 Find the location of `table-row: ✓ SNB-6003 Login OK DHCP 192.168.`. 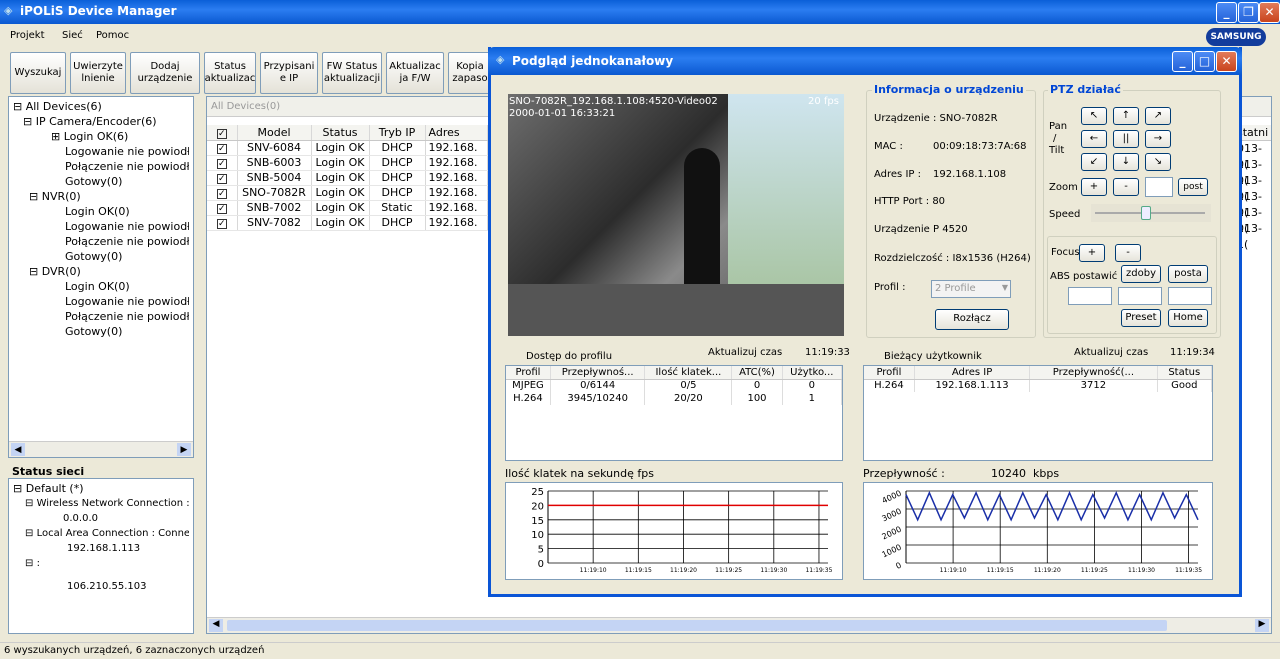

table-row: ✓ SNB-6003 Login OK DHCP 192.168. is located at coordinates (347, 163).